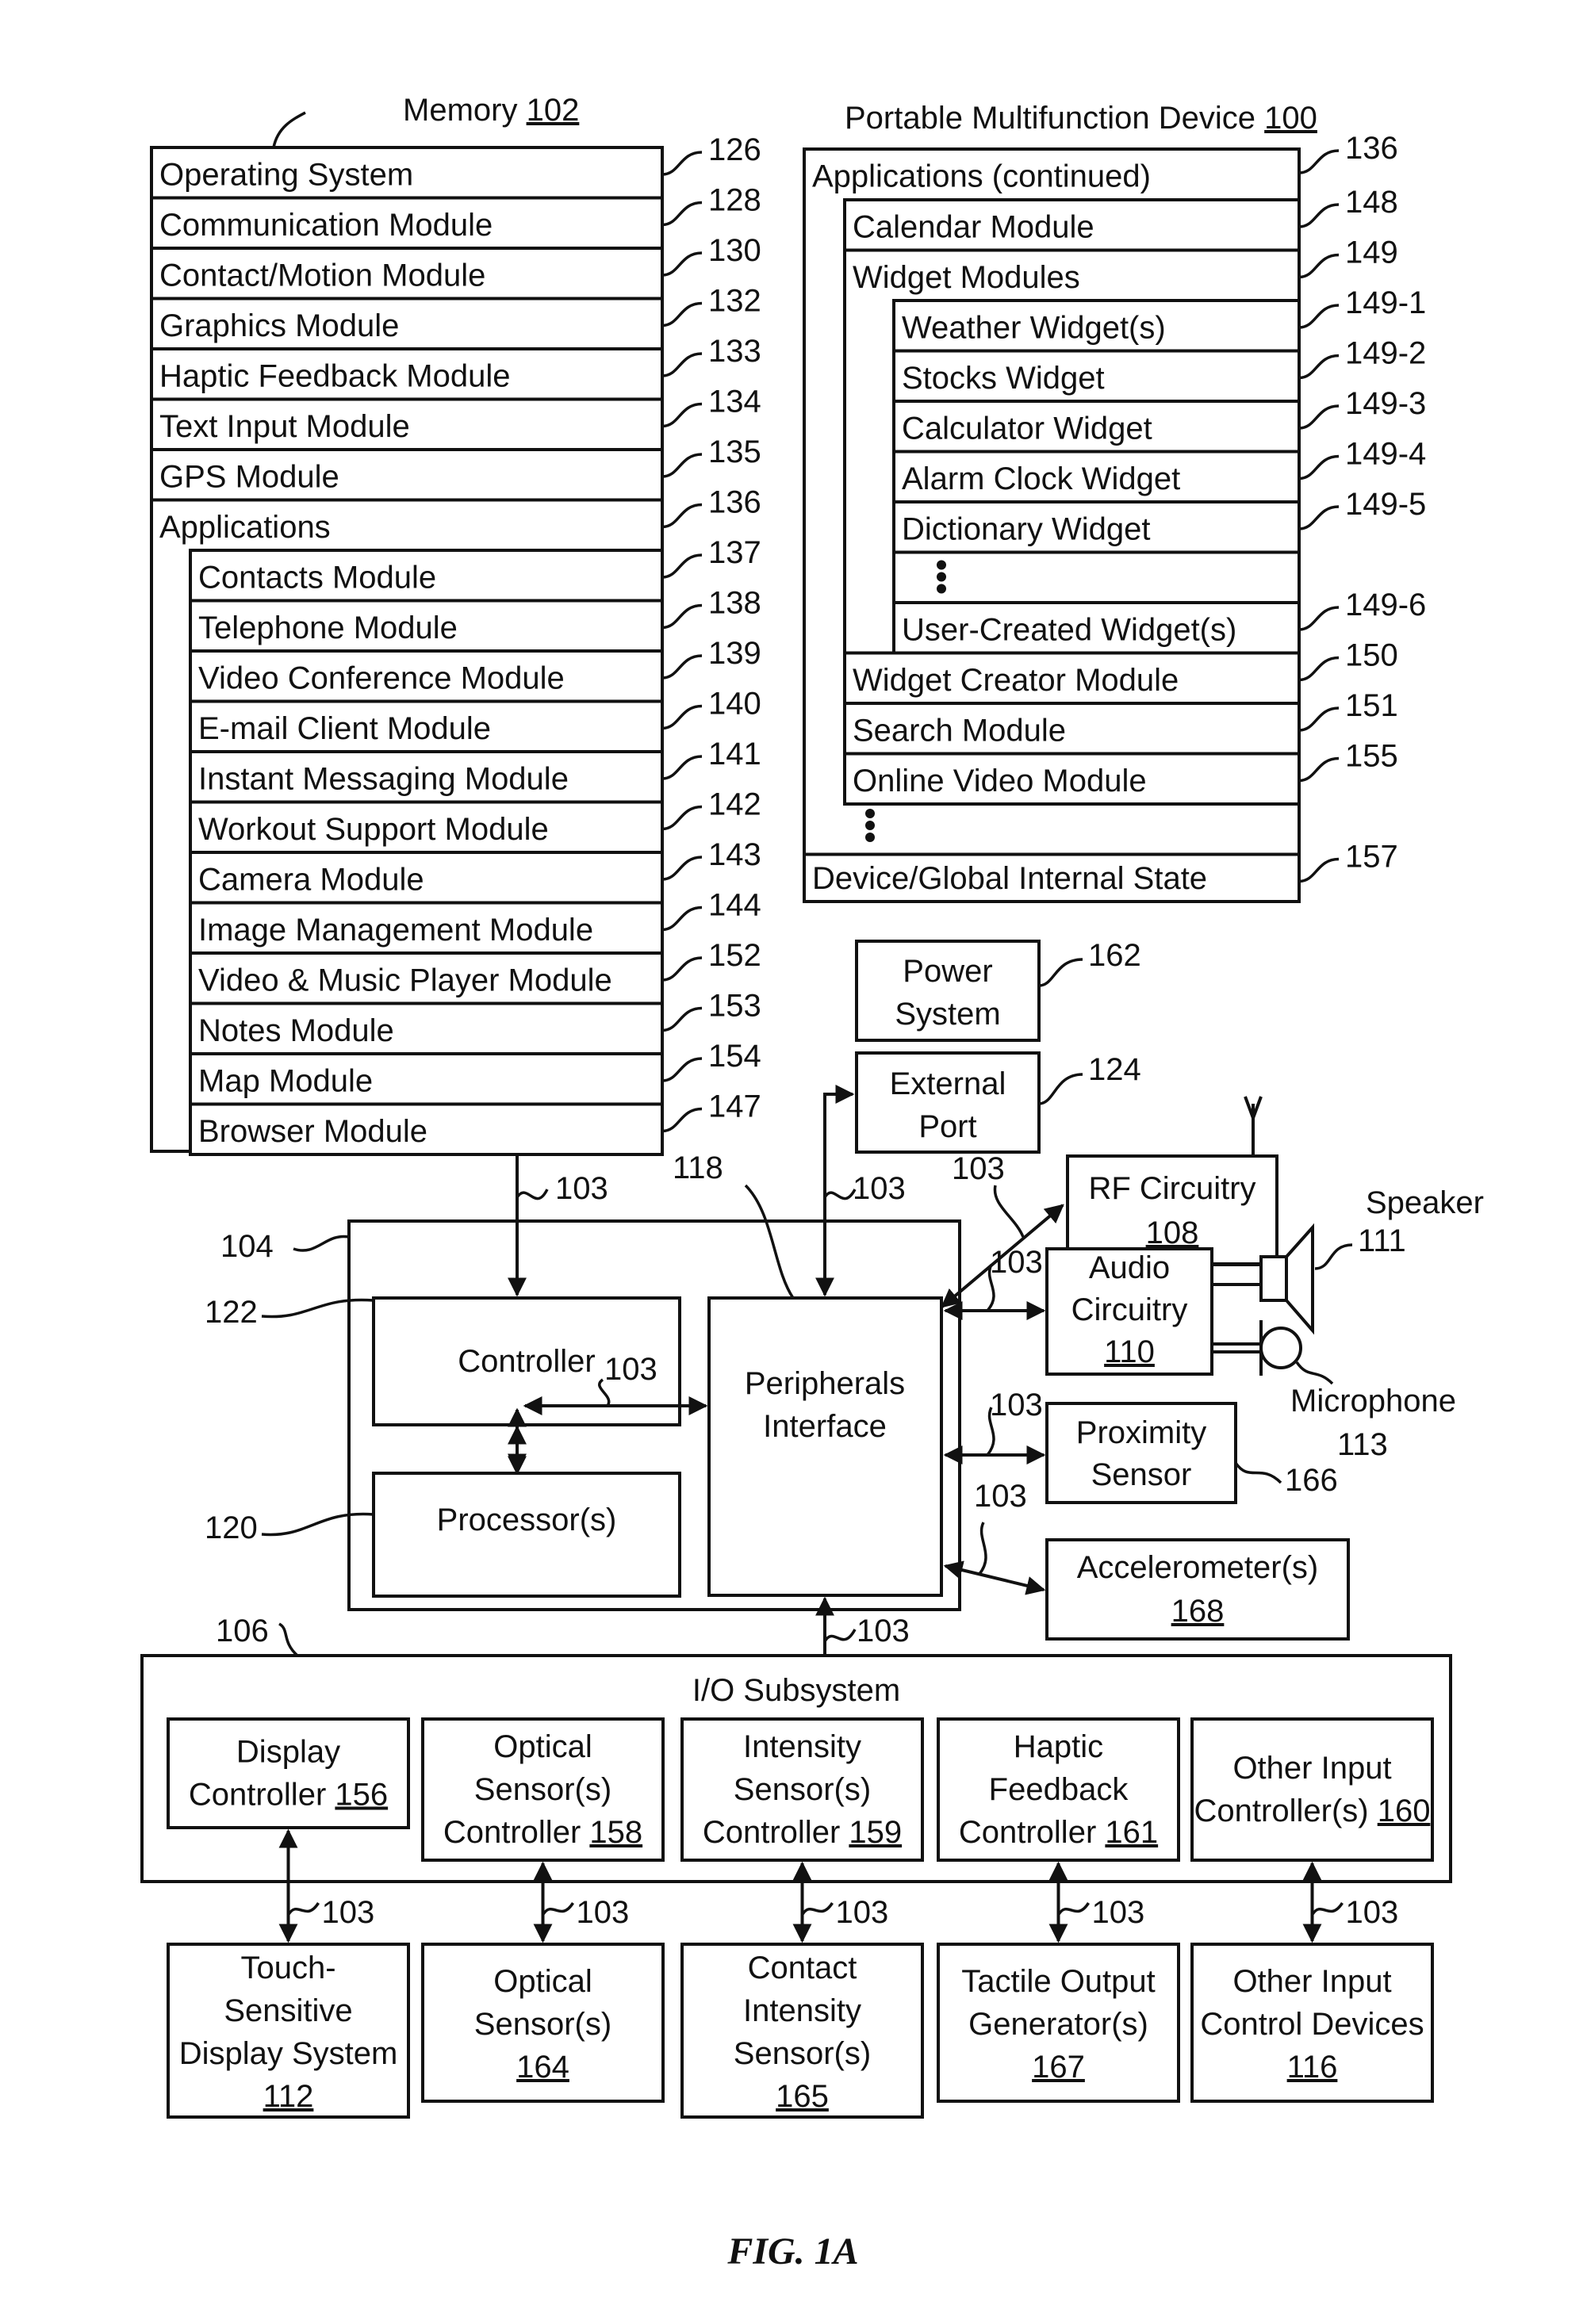  I want to click on io-controller-line: Intensity, so click(802, 1746).